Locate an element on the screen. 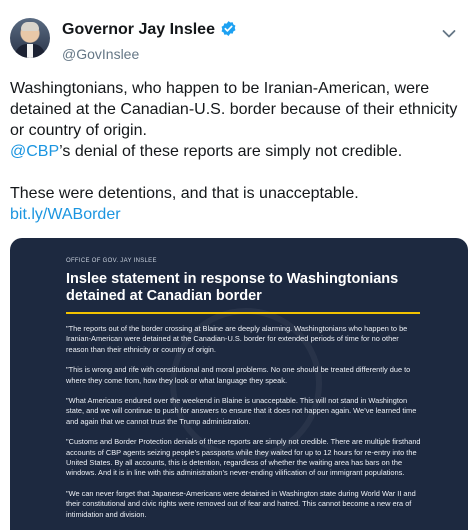 Image resolution: width=470 pixels, height=530 pixels. verified-badge-icon is located at coordinates (228, 31).